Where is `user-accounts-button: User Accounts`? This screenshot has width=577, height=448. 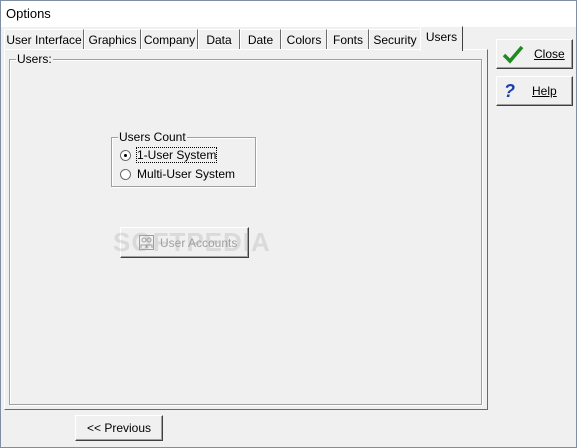
user-accounts-button: User Accounts is located at coordinates (184, 242).